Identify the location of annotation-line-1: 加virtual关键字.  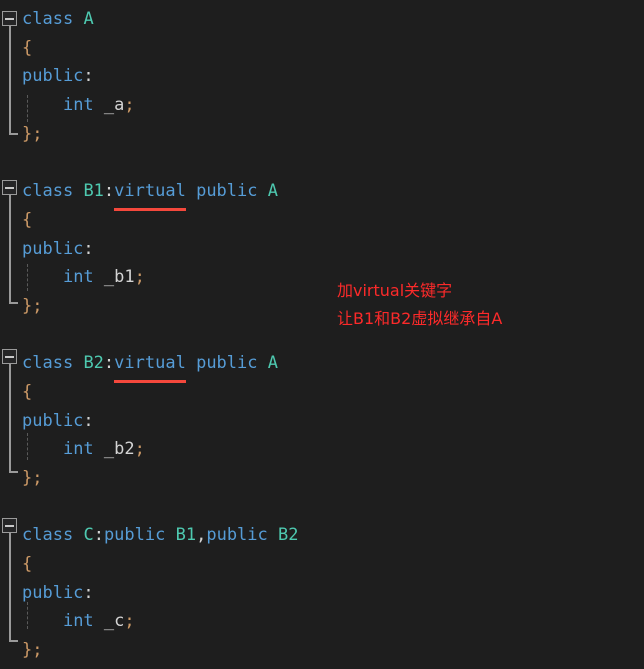
(395, 290).